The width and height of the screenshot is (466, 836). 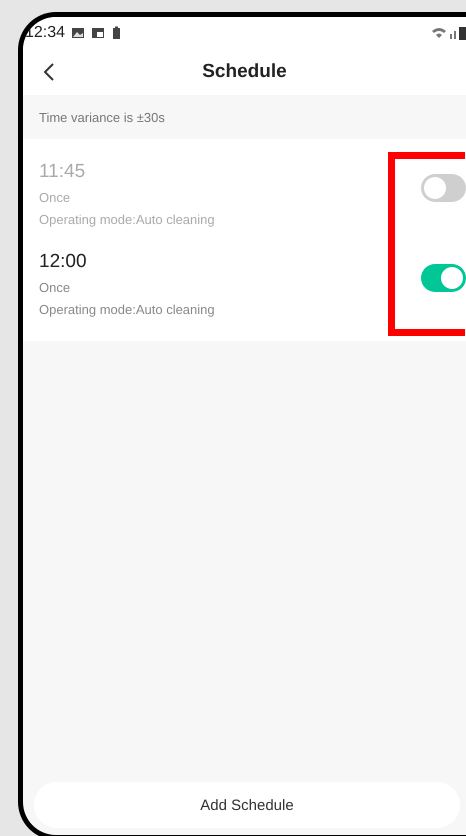 What do you see at coordinates (98, 33) in the screenshot?
I see `app-icon` at bounding box center [98, 33].